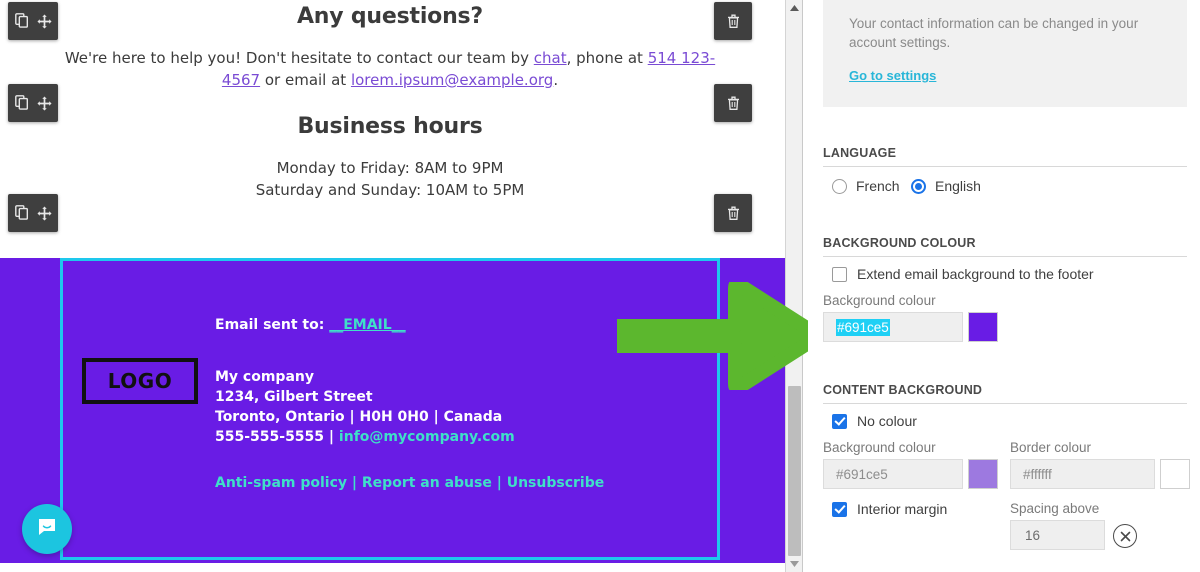 This screenshot has height=572, width=1200. I want to click on logo-placeholder: LOGO, so click(140, 381).